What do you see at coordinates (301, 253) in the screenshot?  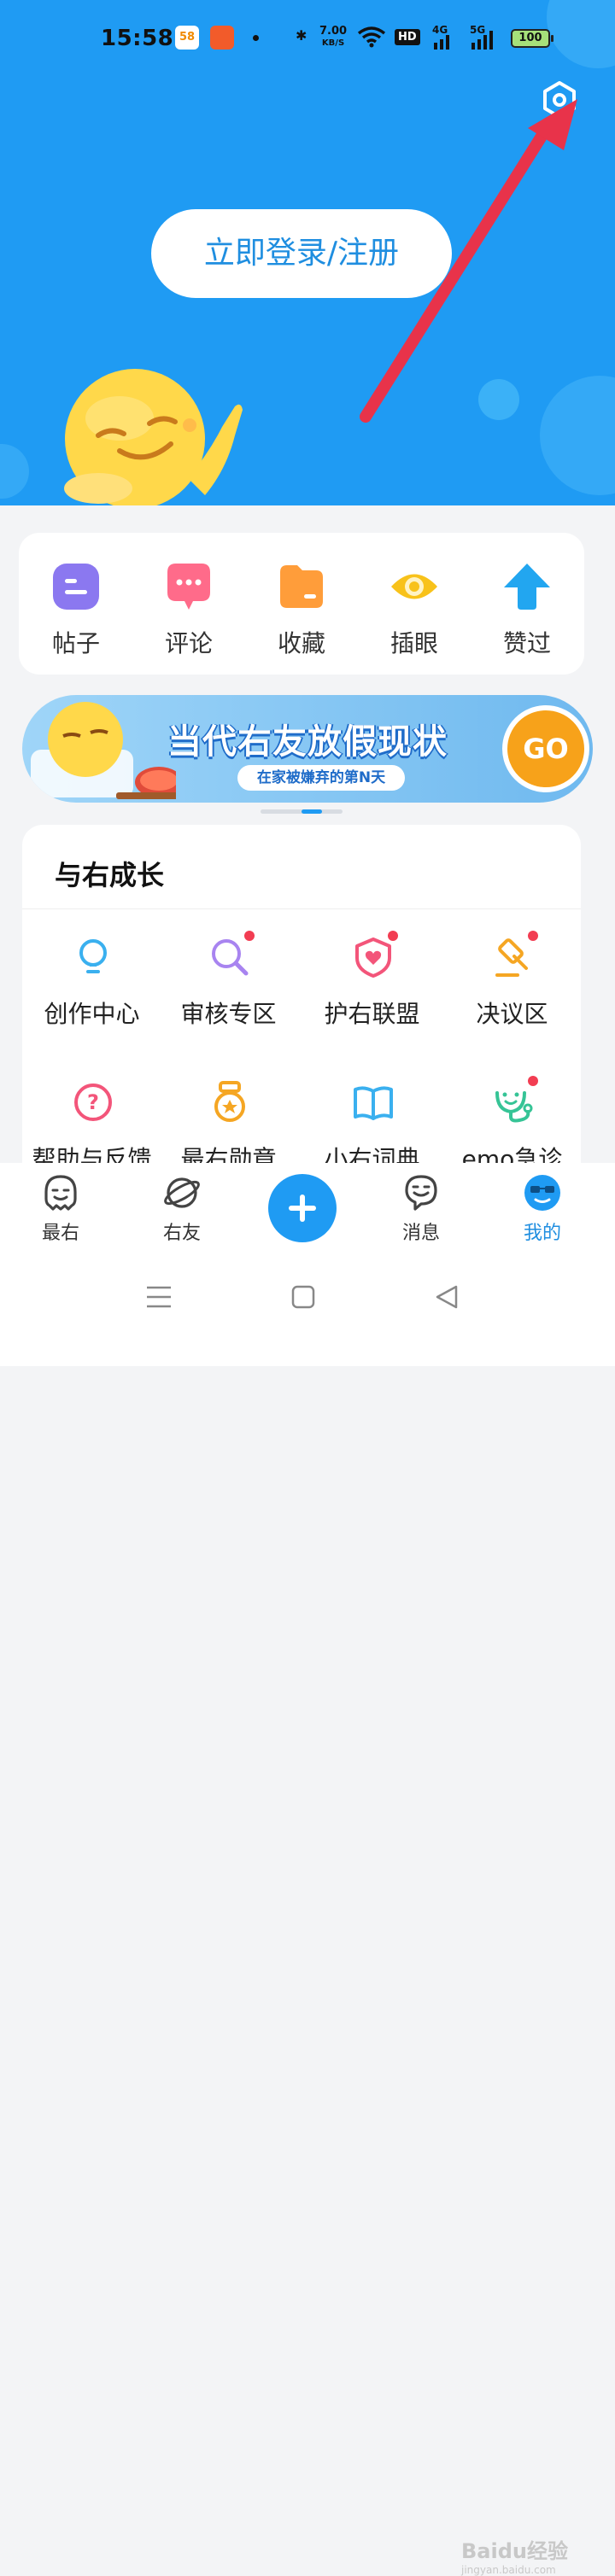 I see `login-register-button: 立即登录/注册` at bounding box center [301, 253].